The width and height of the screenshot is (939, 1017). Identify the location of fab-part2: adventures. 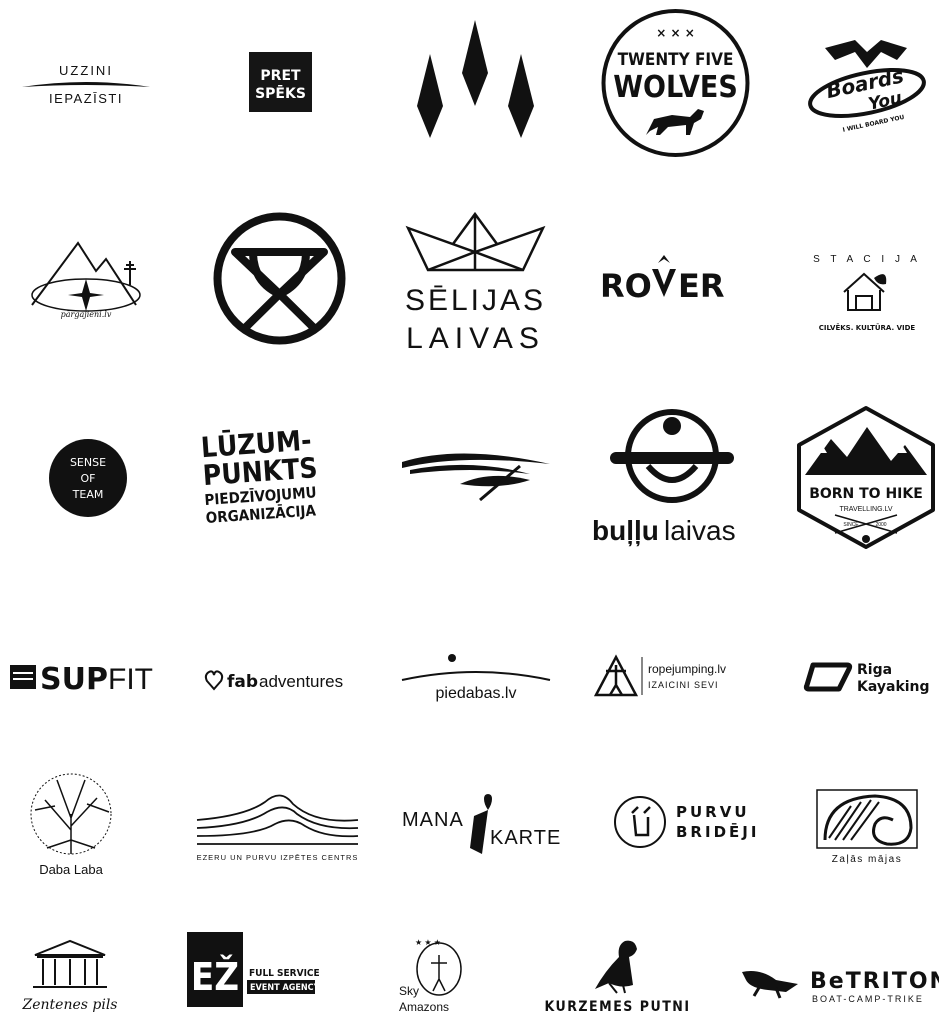
(301, 681).